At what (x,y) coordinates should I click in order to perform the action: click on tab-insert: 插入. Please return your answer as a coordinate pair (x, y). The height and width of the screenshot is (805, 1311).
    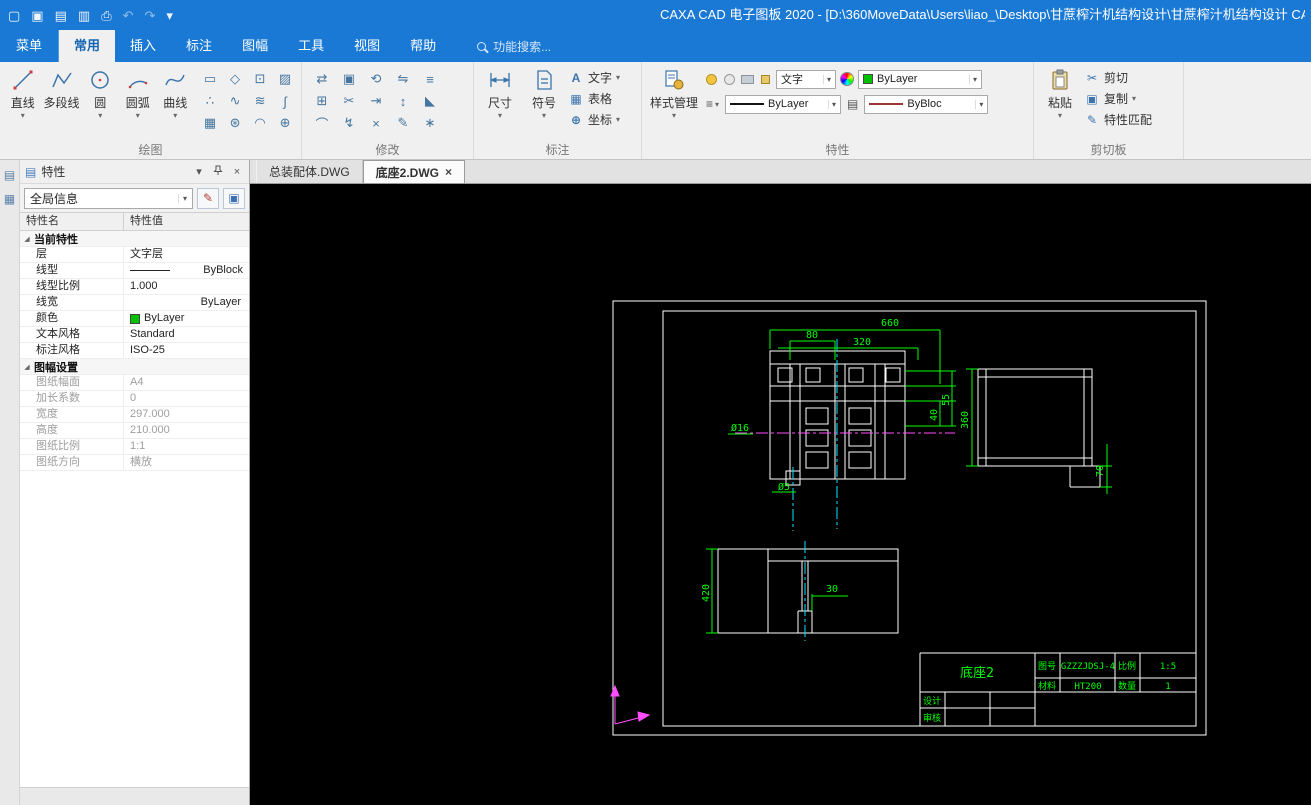
    Looking at the image, I should click on (143, 46).